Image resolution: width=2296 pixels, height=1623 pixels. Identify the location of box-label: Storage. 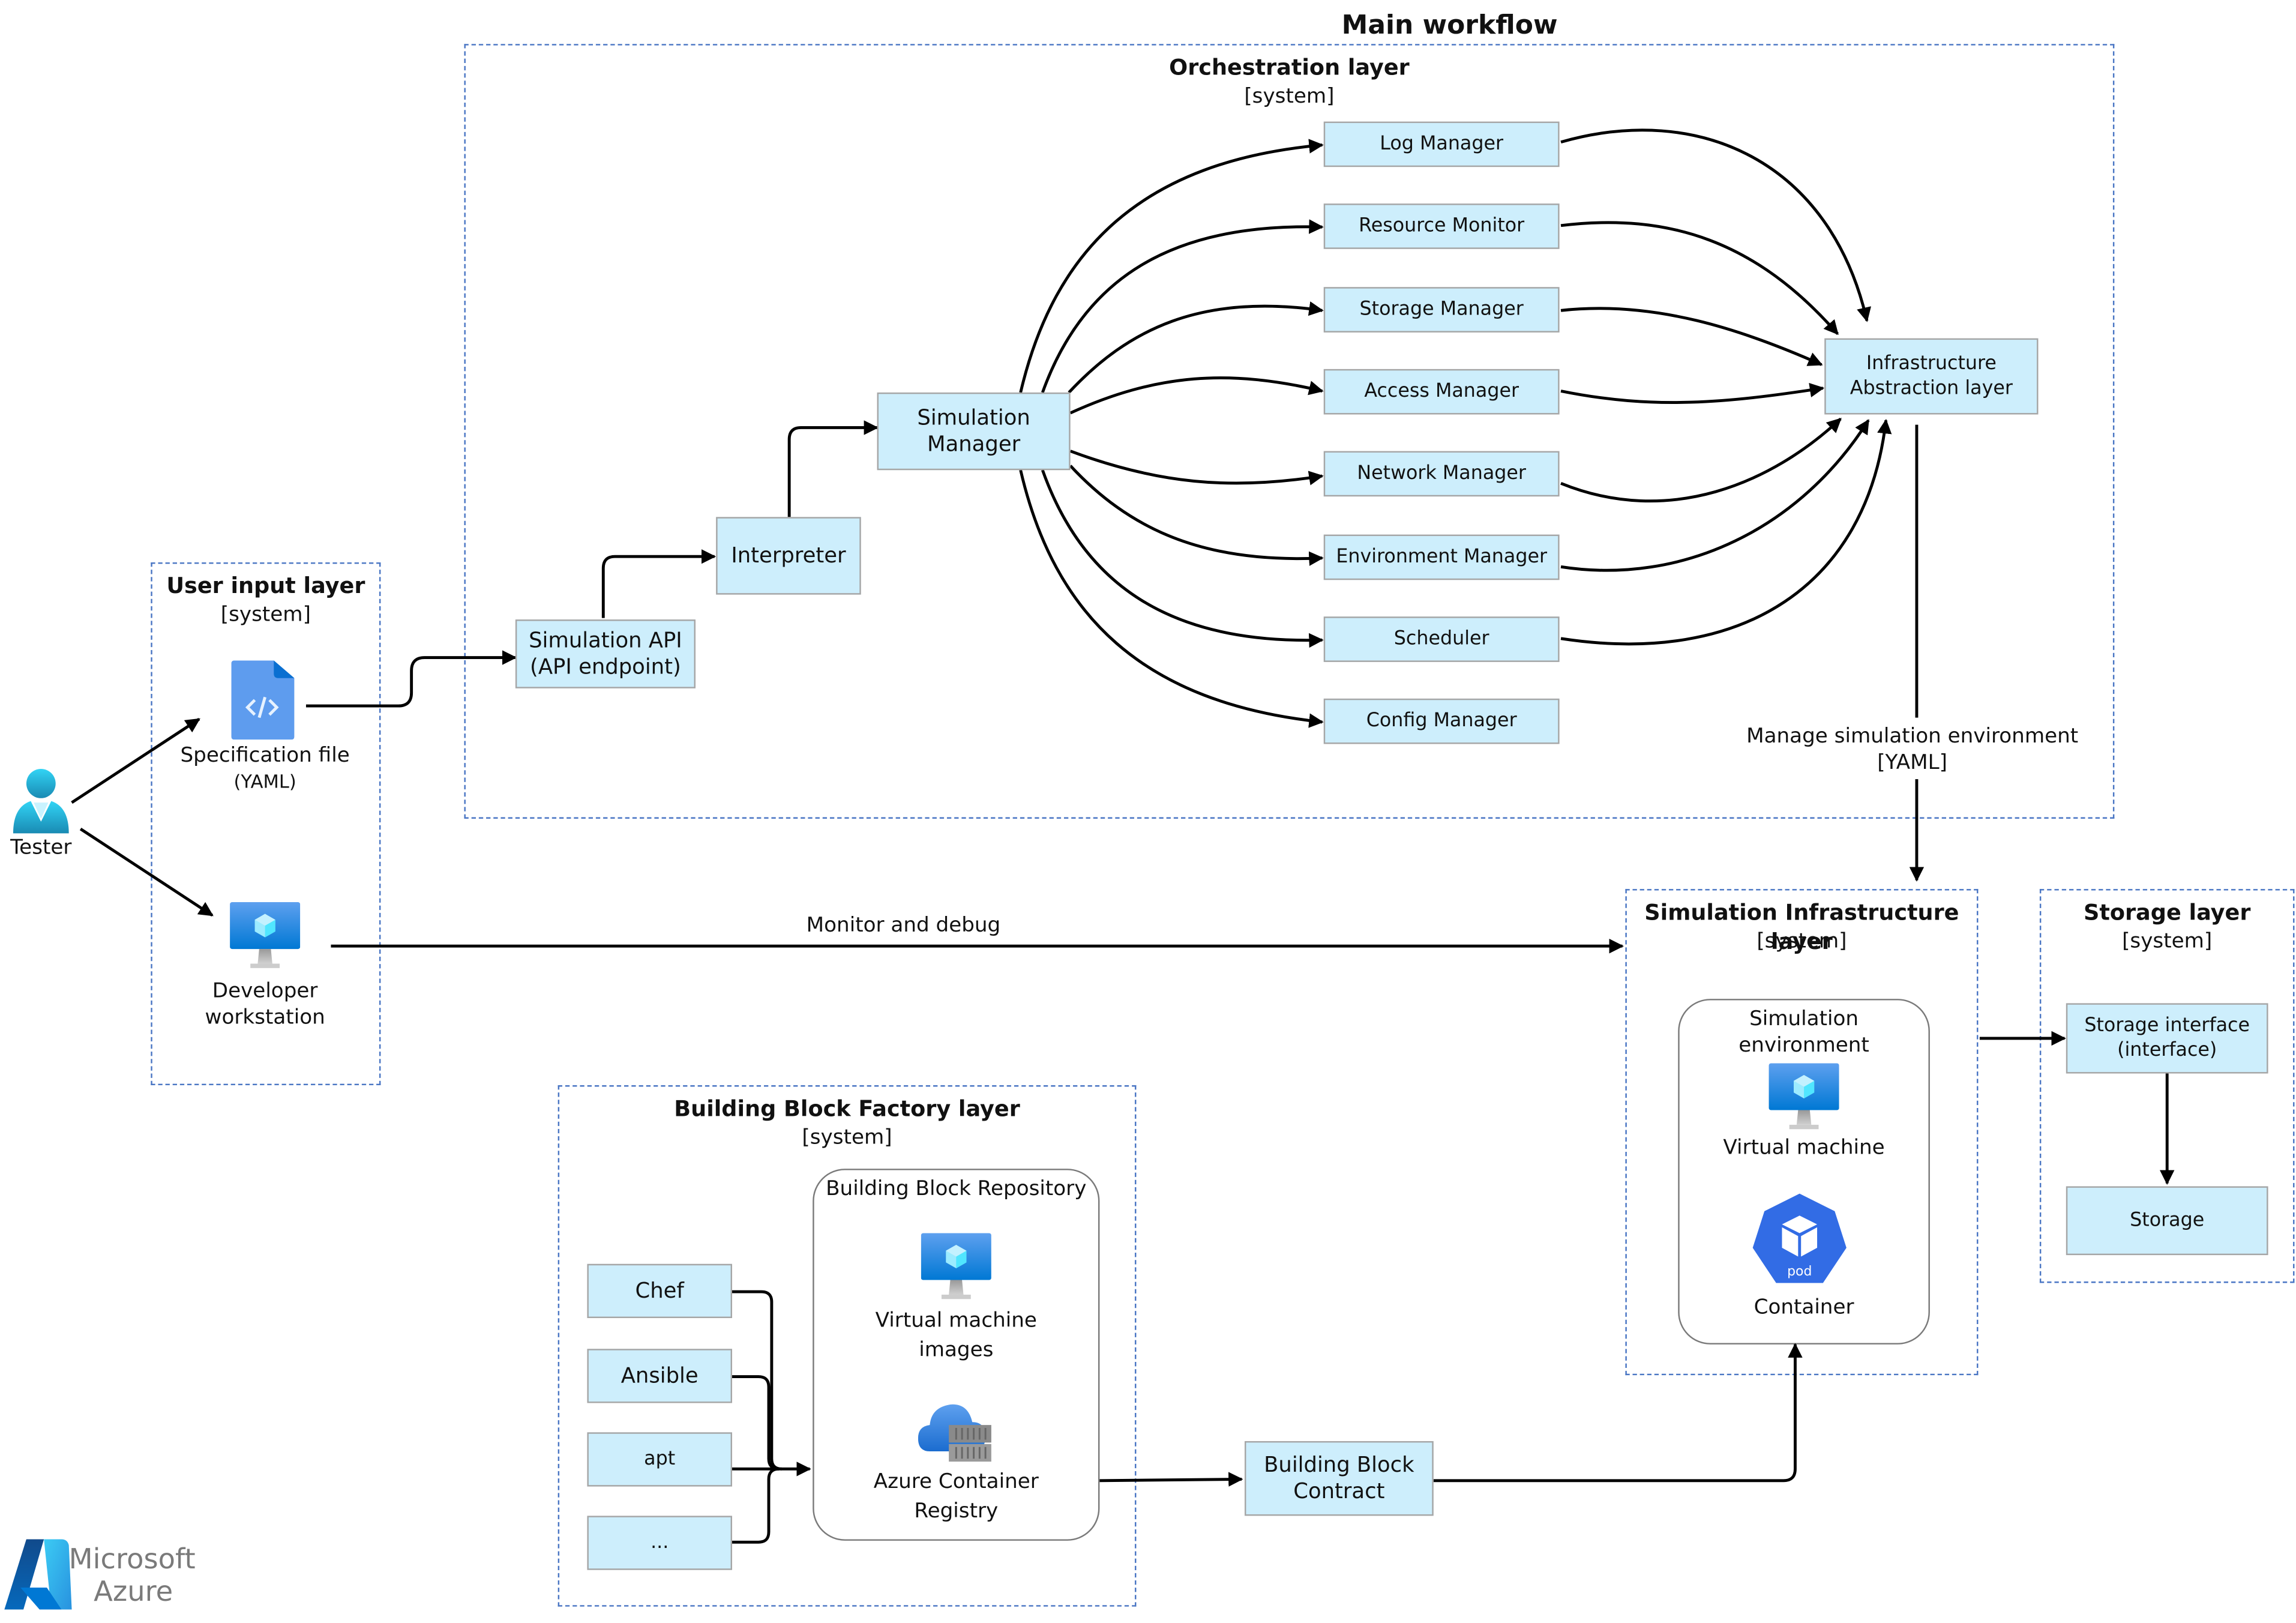
(2167, 1220).